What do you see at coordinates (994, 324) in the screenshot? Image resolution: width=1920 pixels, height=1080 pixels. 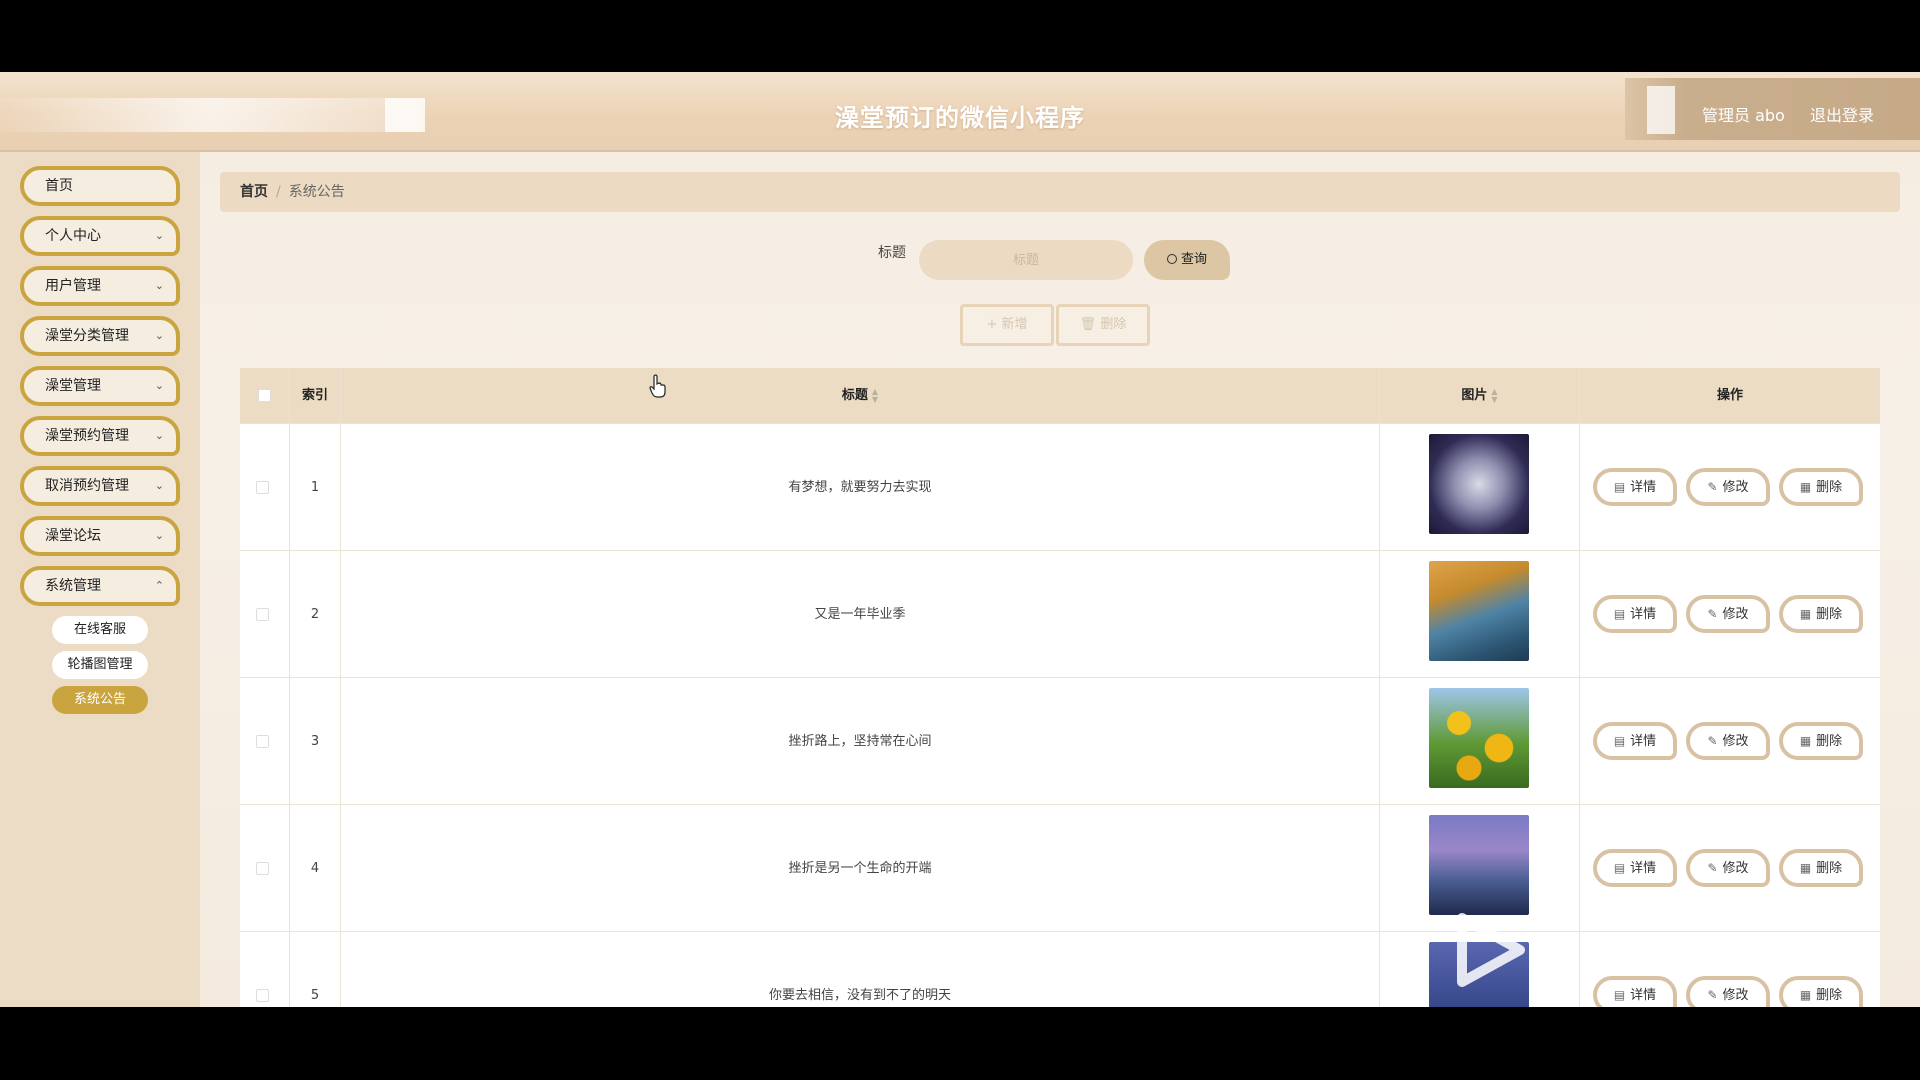 I see `plus-icon: +` at bounding box center [994, 324].